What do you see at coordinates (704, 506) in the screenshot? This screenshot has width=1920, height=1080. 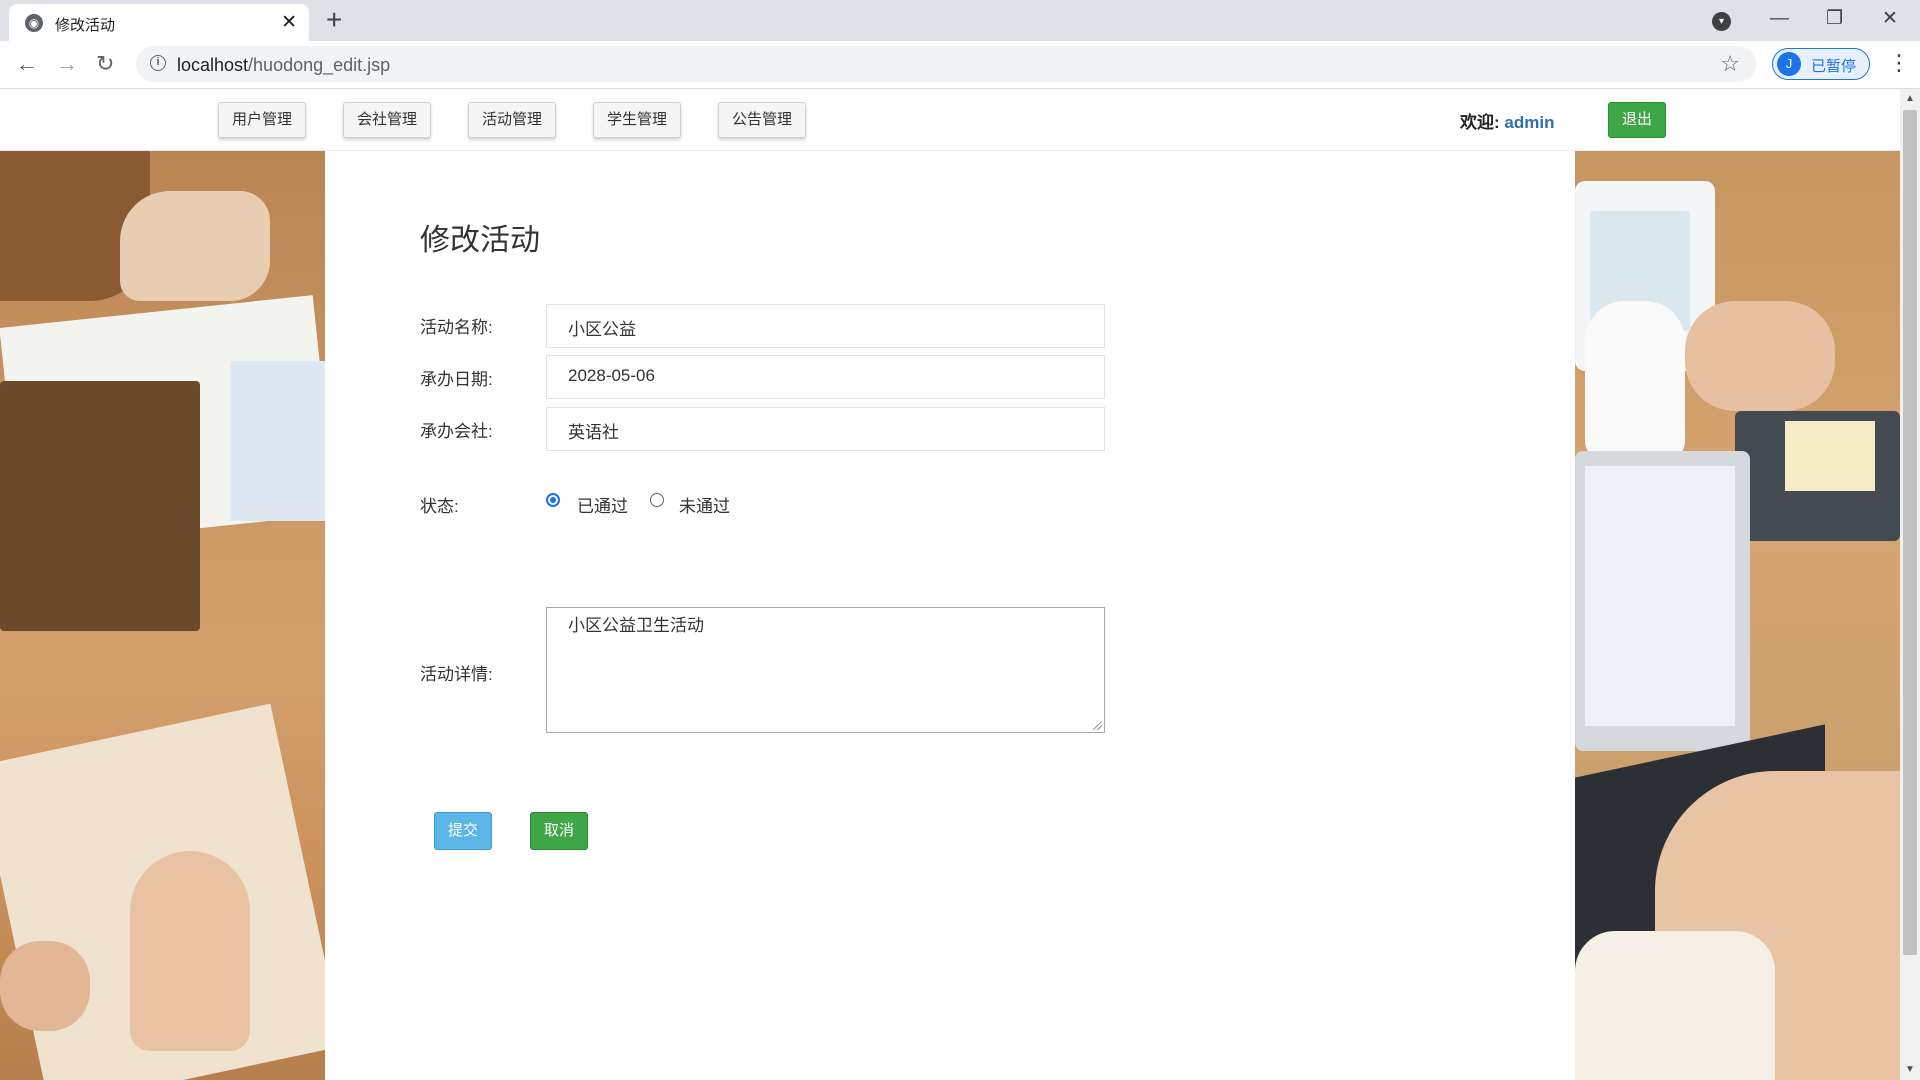 I see `status-option-rejected: 未通过` at bounding box center [704, 506].